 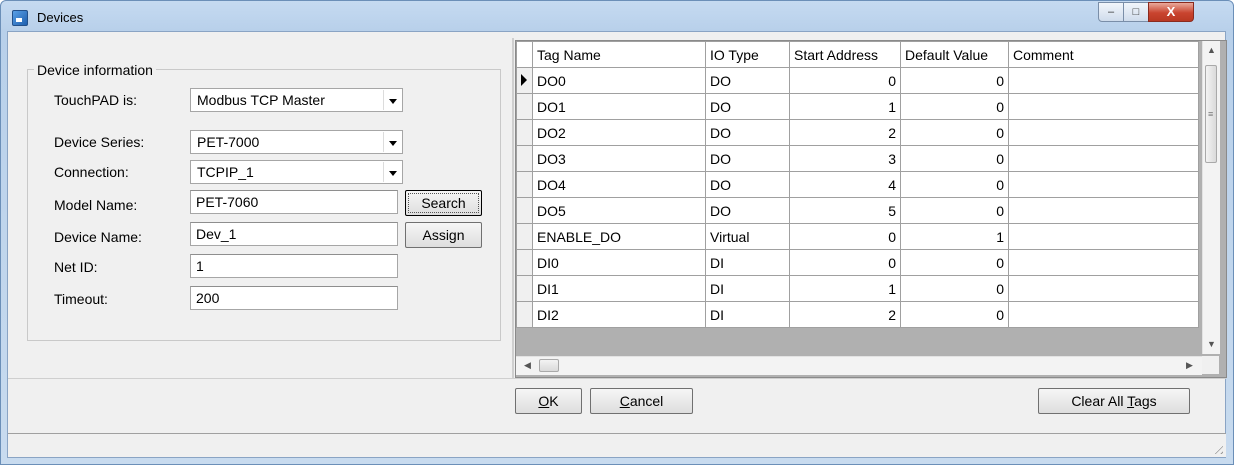 What do you see at coordinates (619, 236) in the screenshot?
I see `cell-tag-name: ENABLE_DO` at bounding box center [619, 236].